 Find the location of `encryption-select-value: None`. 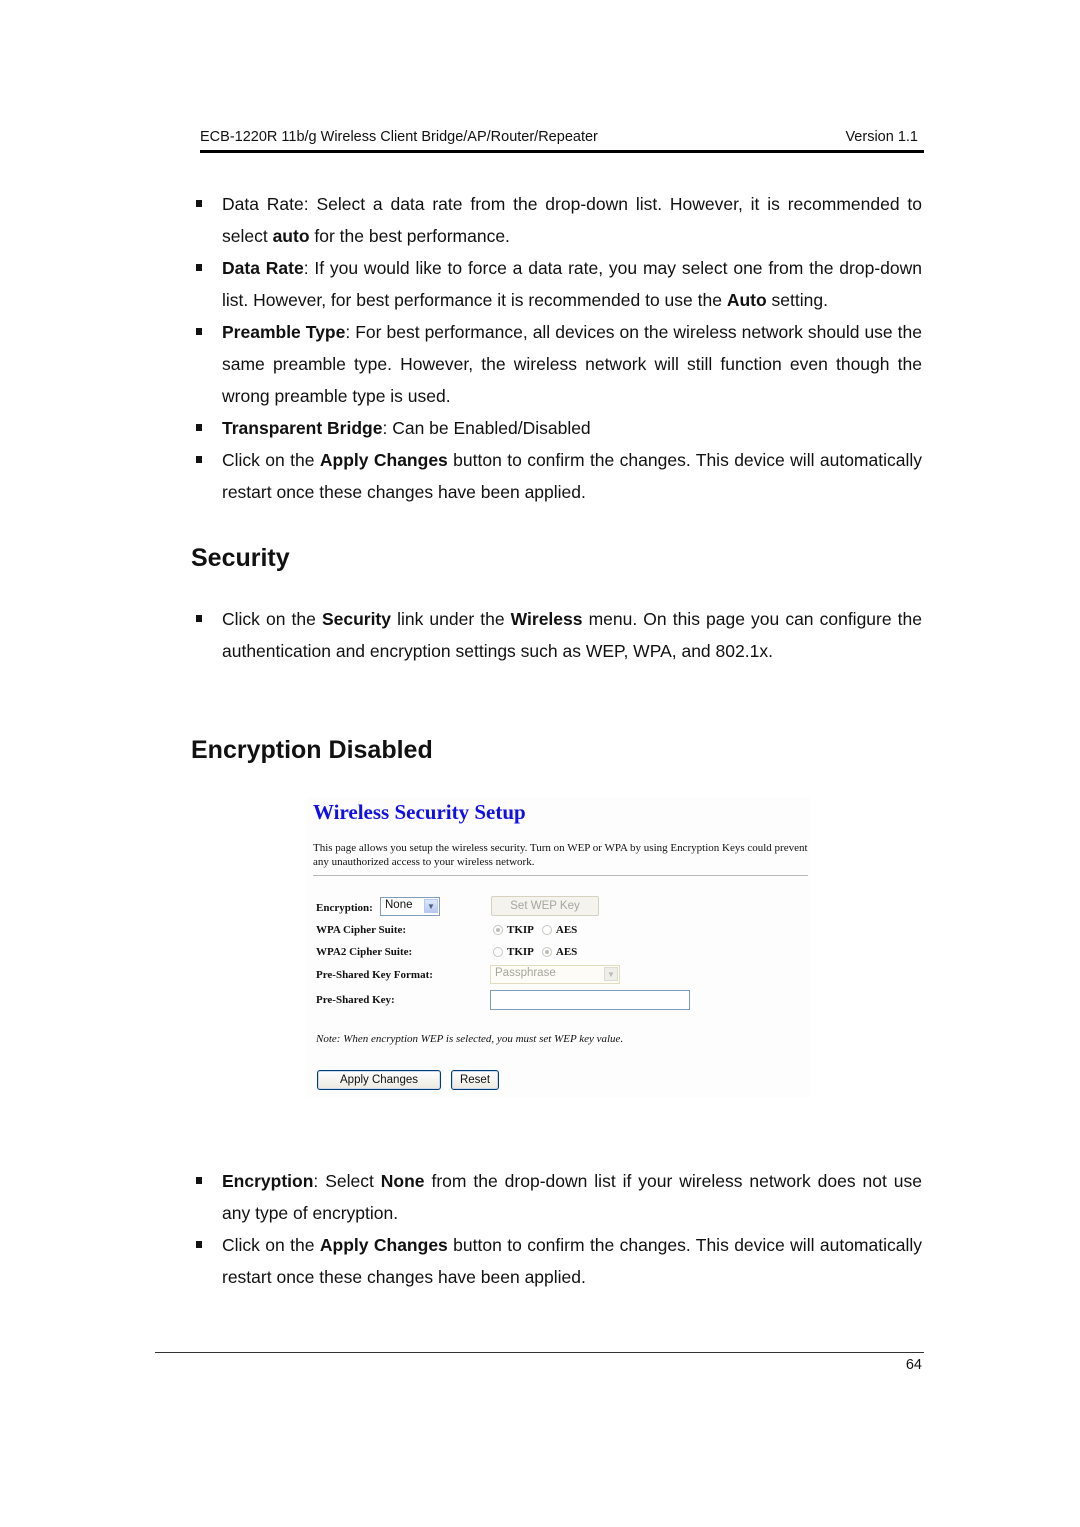

encryption-select-value: None is located at coordinates (399, 905).